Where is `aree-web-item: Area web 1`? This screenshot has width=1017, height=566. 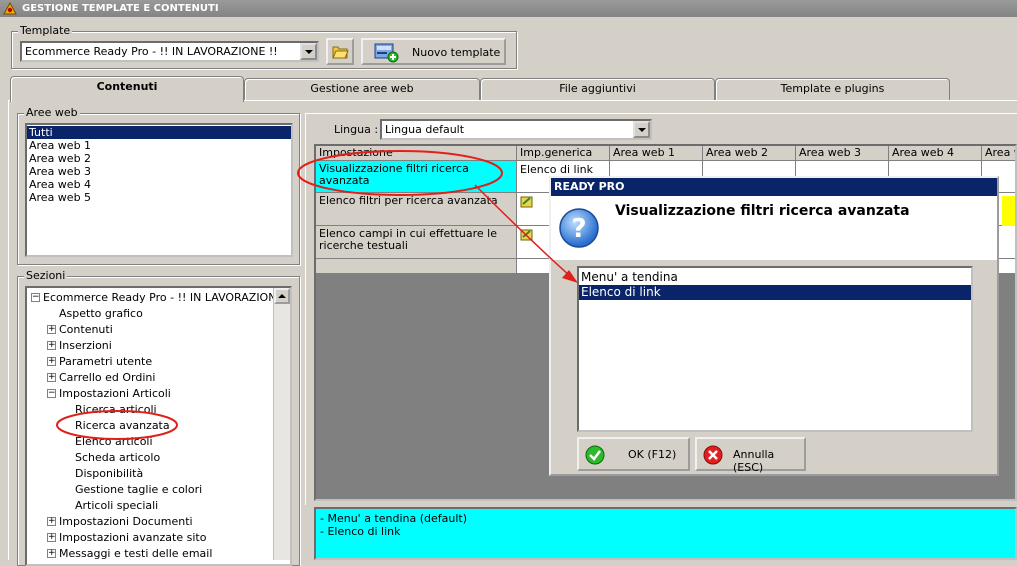 aree-web-item: Area web 1 is located at coordinates (159, 145).